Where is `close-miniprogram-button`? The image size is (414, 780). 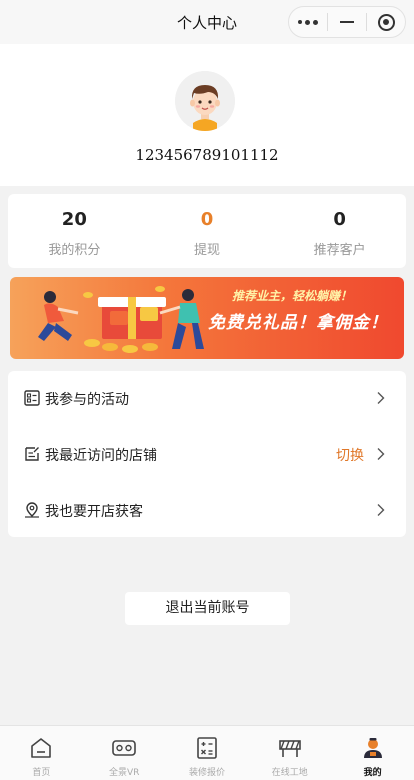 close-miniprogram-button is located at coordinates (386, 22).